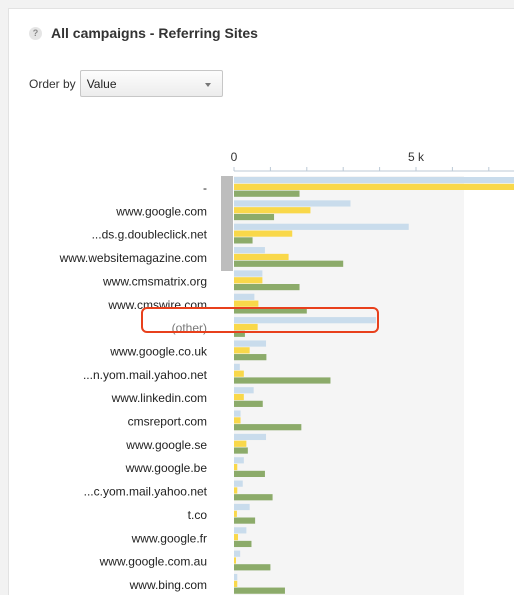 This screenshot has width=514, height=595. What do you see at coordinates (416, 157) in the screenshot?
I see `x-tick-label: 5 k` at bounding box center [416, 157].